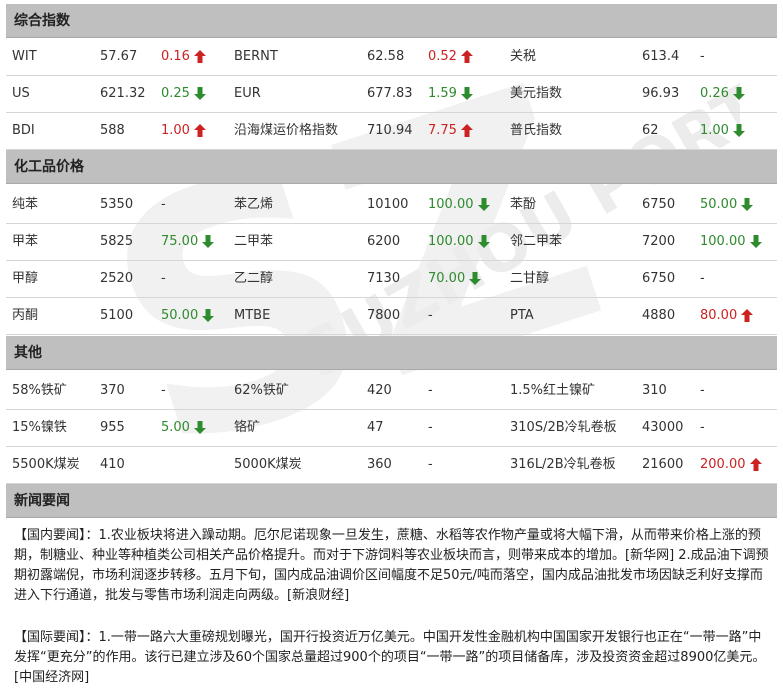  Describe the element at coordinates (536, 93) in the screenshot. I see `item-name: 美元指数` at that location.